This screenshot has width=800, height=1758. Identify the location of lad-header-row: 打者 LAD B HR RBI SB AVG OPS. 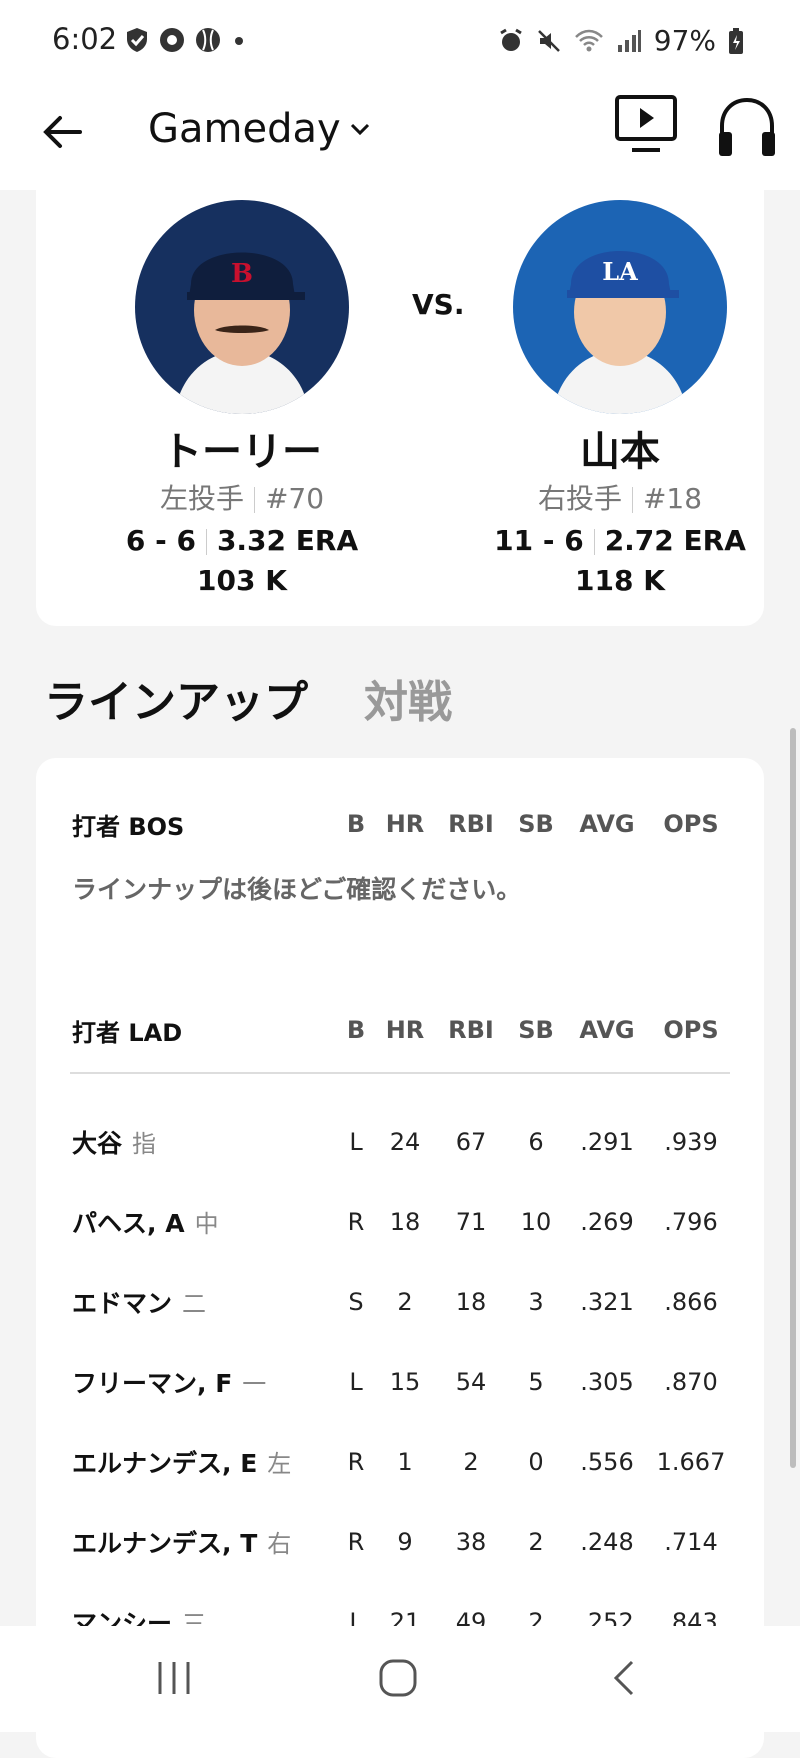
(402, 1030).